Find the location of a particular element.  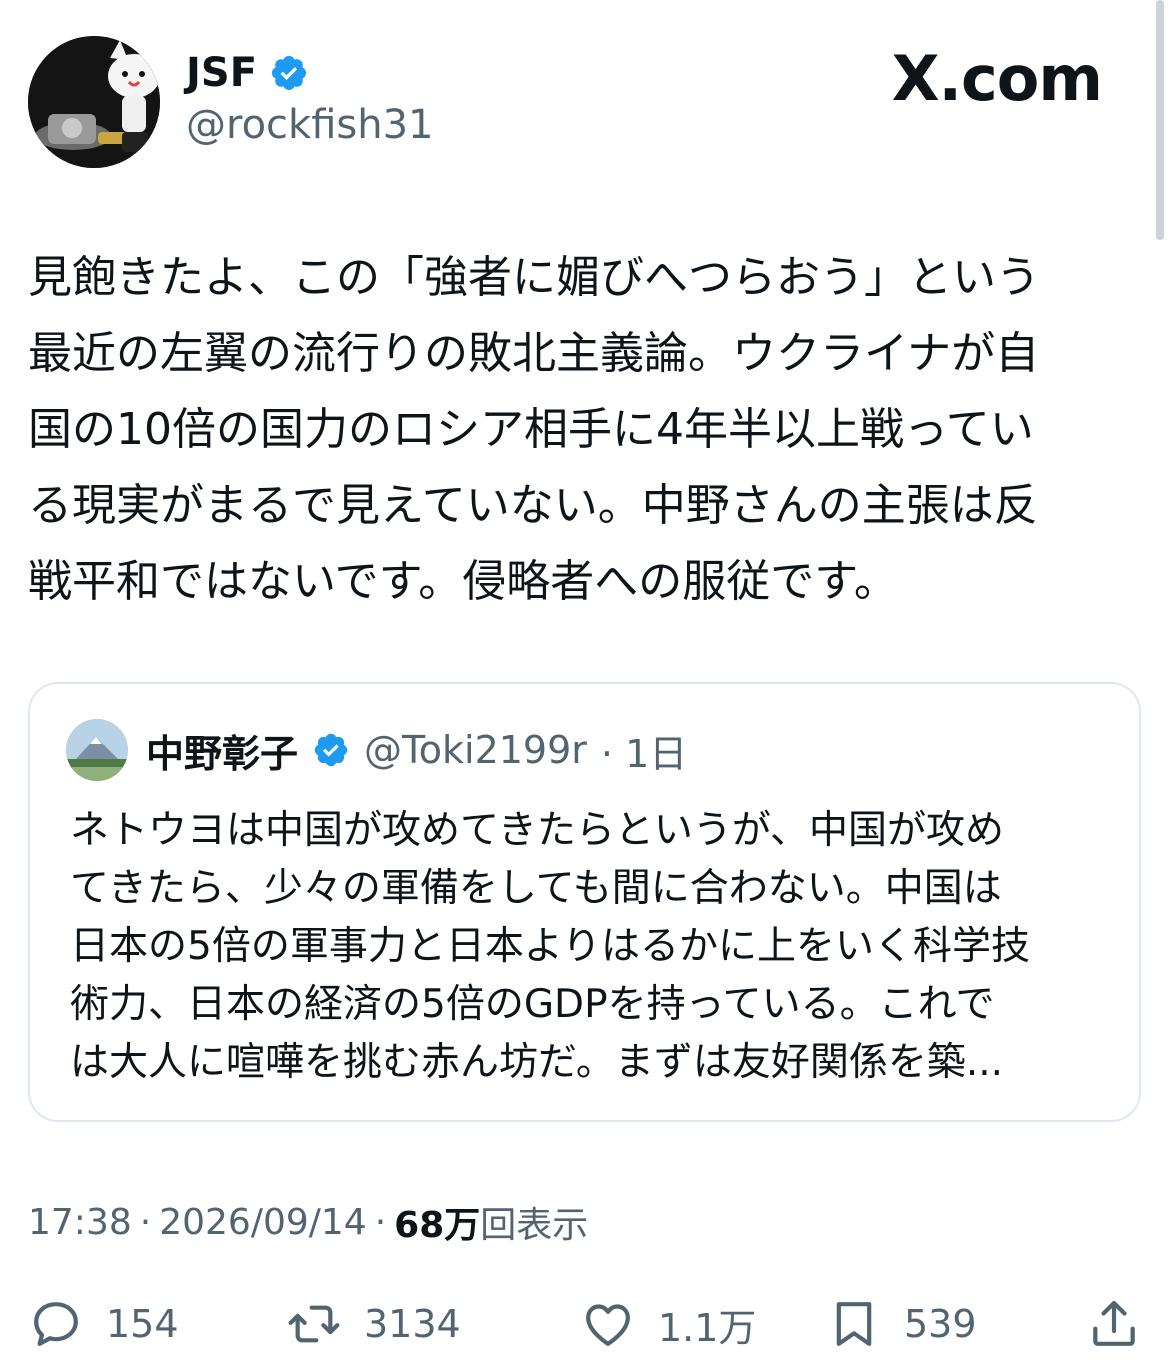

tweet-meta: 17:38 · 2026/09/14 · 68万回表示 is located at coordinates (308, 1222).